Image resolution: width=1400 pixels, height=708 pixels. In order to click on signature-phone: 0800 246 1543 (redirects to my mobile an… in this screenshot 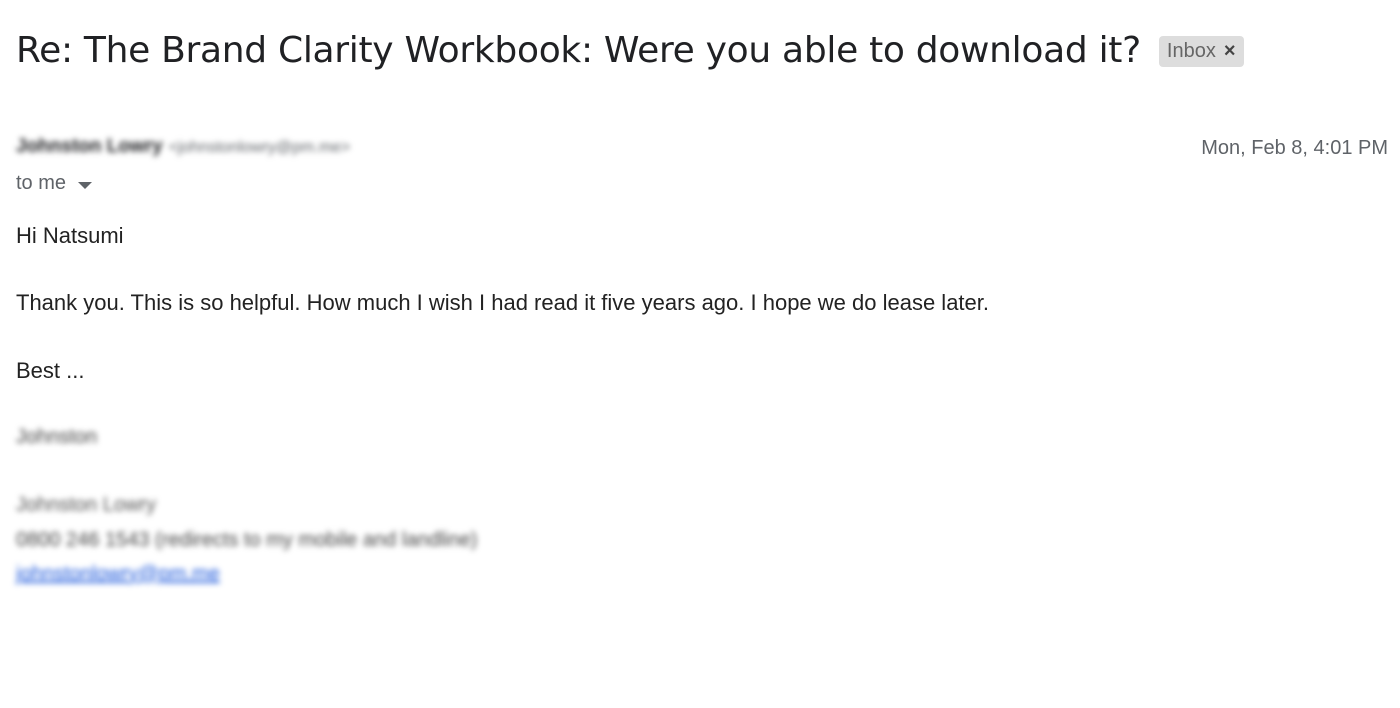, I will do `click(247, 540)`.